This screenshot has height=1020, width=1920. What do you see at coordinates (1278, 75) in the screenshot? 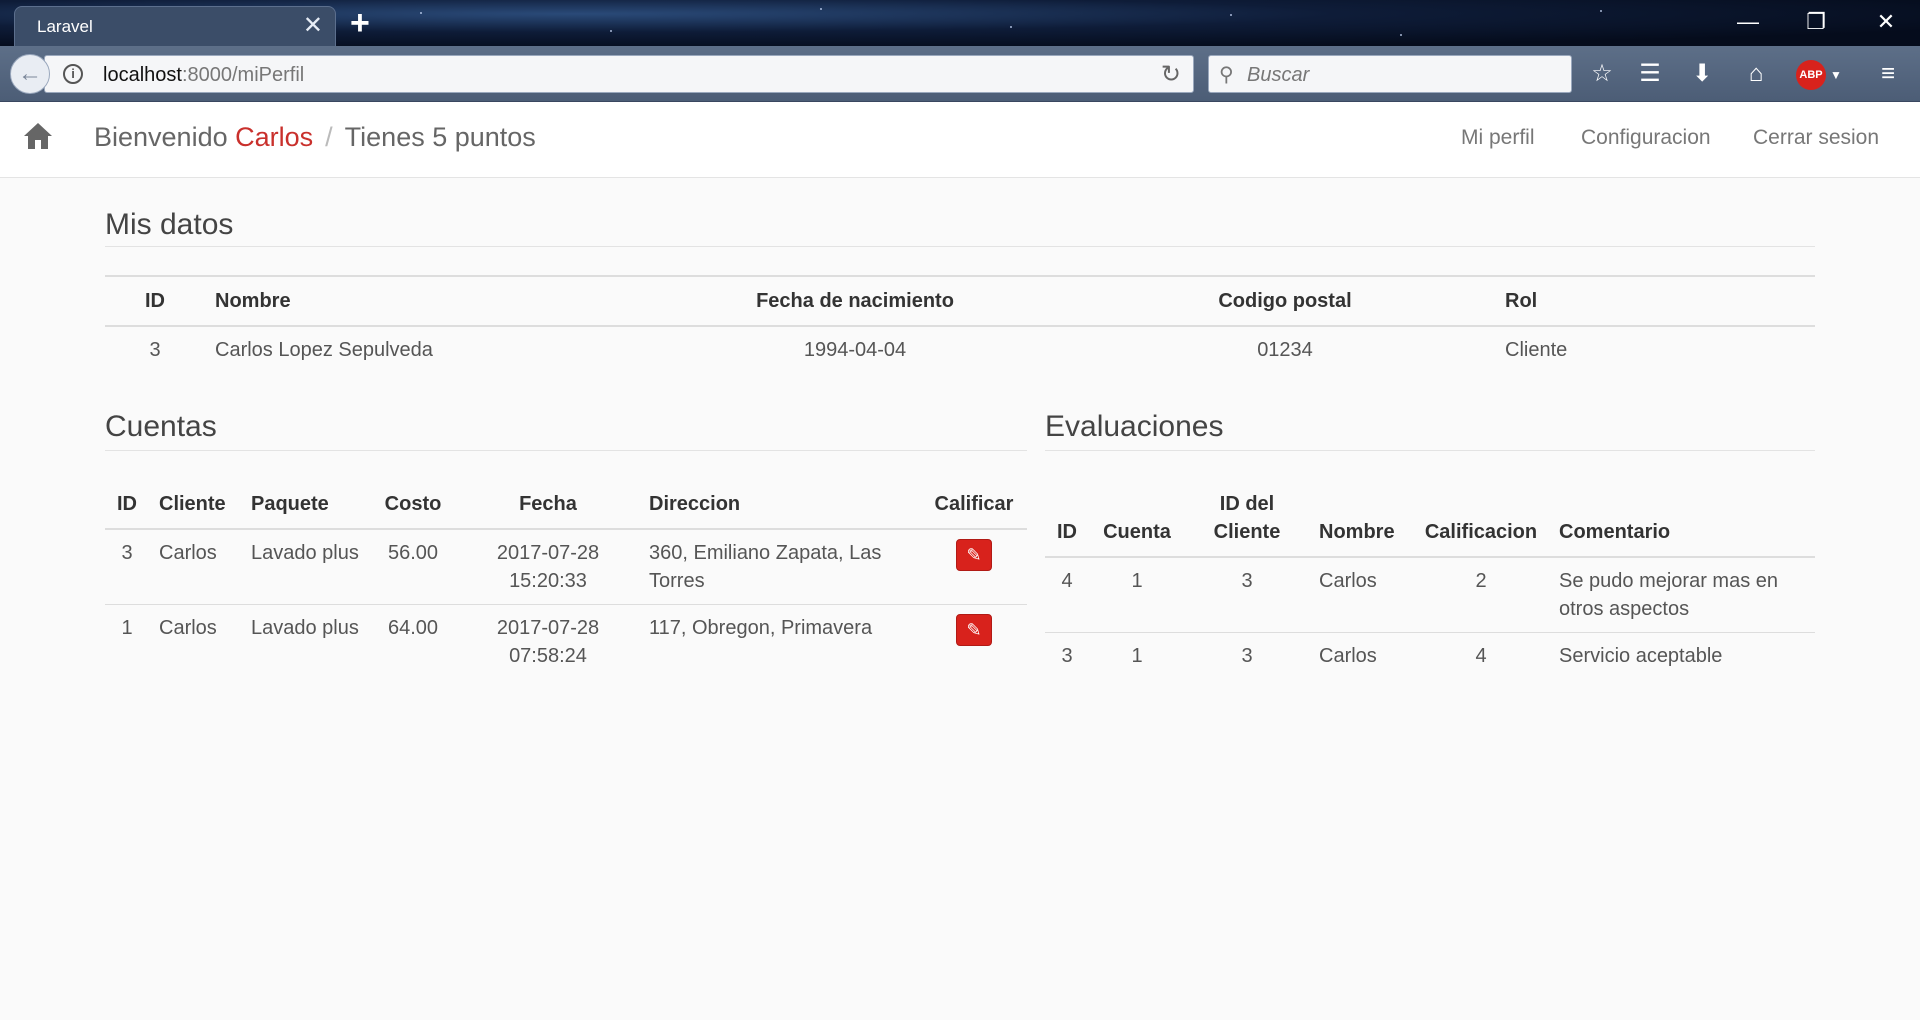
I see `search-placeholder: Buscar` at bounding box center [1278, 75].